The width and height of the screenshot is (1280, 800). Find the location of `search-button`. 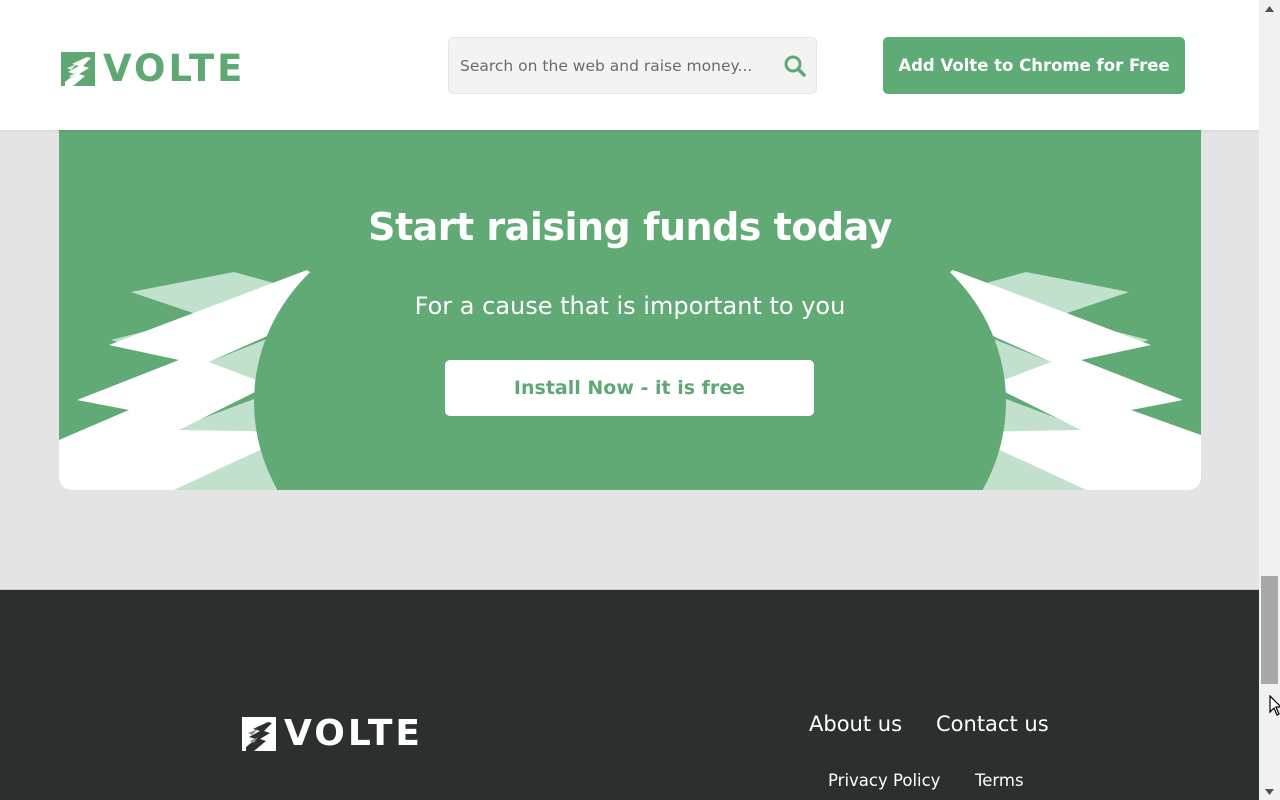

search-button is located at coordinates (795, 66).